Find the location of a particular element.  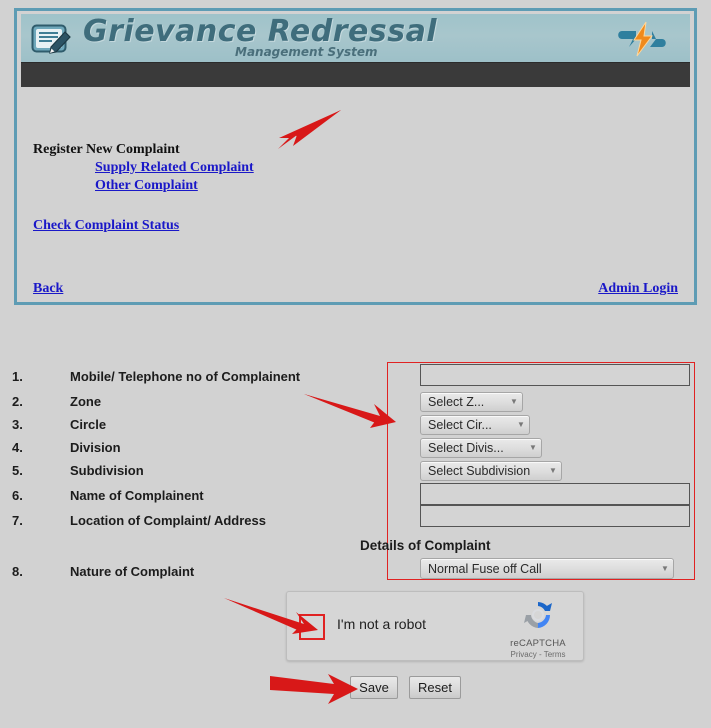

supply-related-complaint-link: Supply Related Complaint is located at coordinates (174, 168).